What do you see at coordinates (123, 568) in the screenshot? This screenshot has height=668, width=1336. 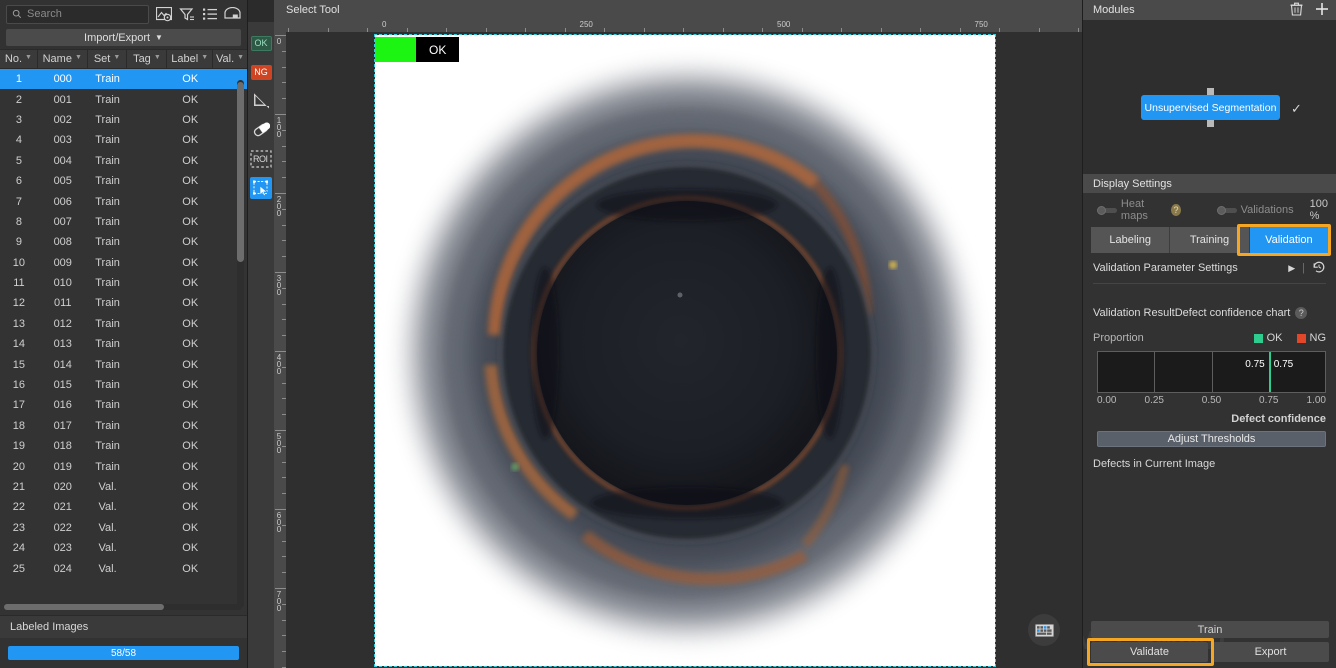 I see `table-row: 25 024 Val. OK` at bounding box center [123, 568].